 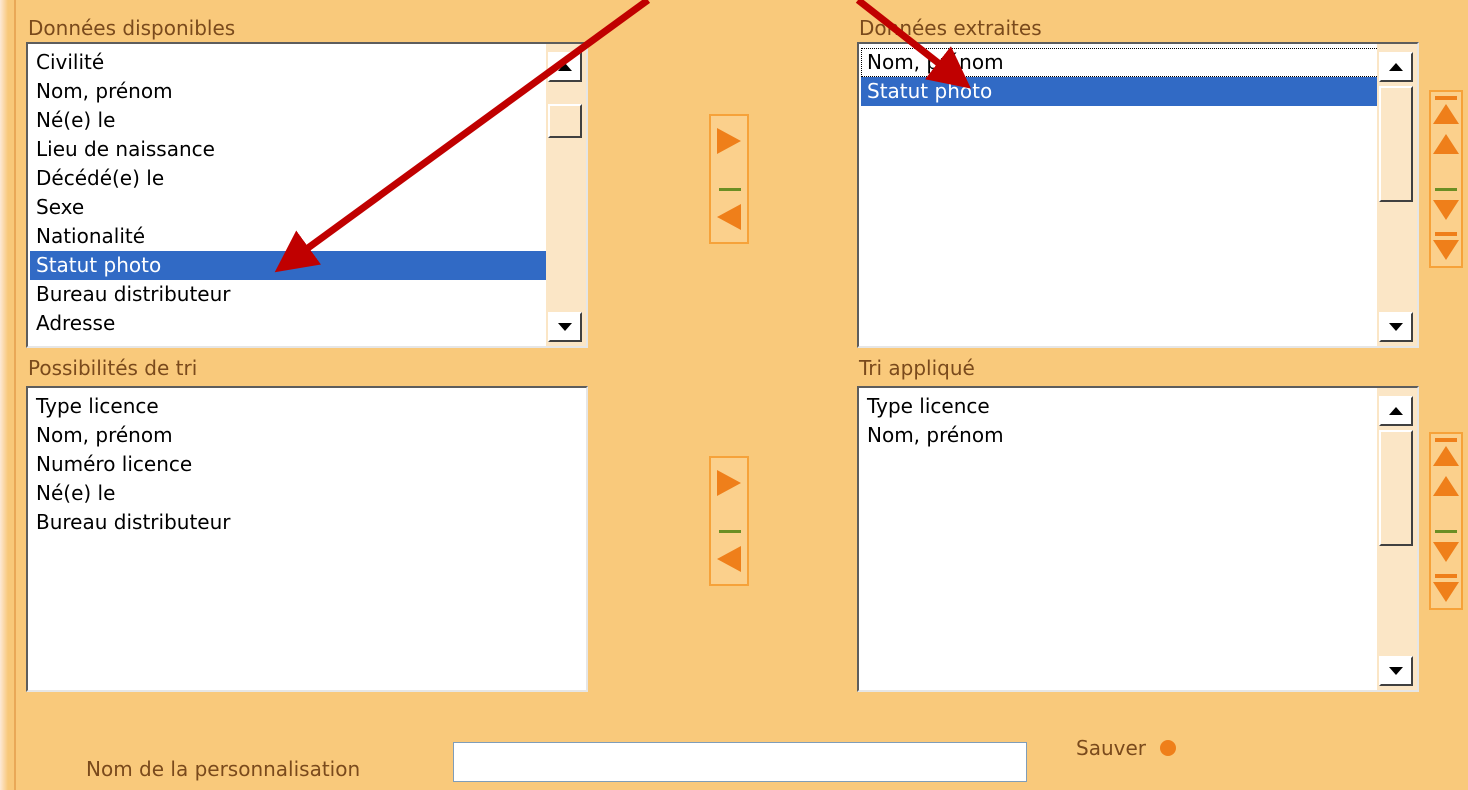 What do you see at coordinates (462, 136) in the screenshot?
I see `annotation-arrow-left` at bounding box center [462, 136].